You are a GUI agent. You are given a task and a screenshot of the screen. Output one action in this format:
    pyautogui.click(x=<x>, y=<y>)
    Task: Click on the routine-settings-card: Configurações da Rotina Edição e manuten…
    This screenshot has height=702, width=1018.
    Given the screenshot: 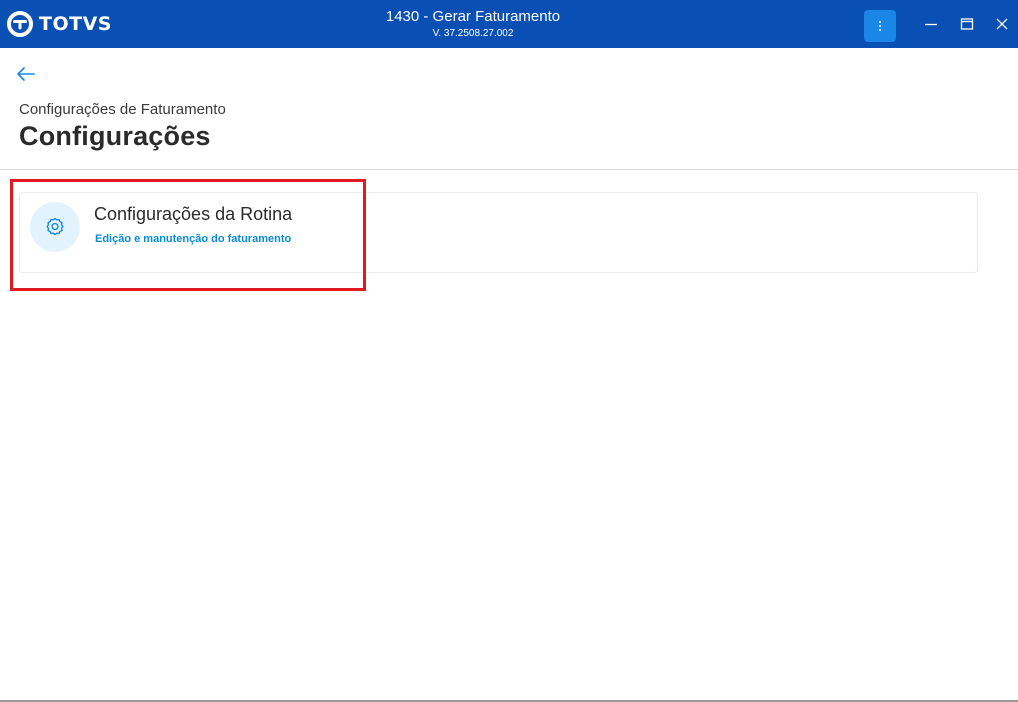 What is the action you would take?
    pyautogui.click(x=498, y=232)
    